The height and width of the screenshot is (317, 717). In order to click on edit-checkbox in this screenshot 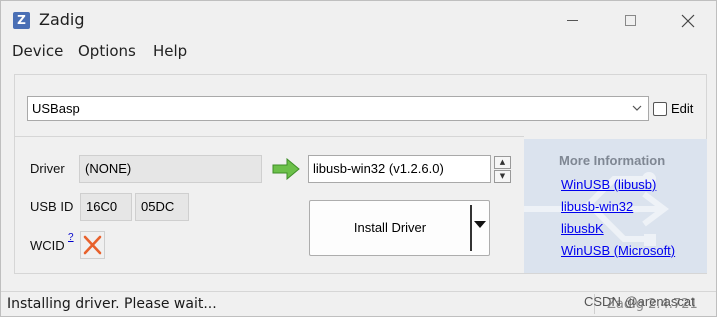, I will do `click(660, 109)`.